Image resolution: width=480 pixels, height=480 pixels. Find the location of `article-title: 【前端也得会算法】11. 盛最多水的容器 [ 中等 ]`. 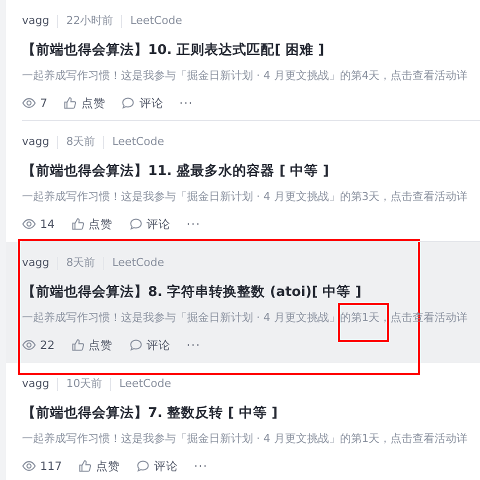

article-title: 【前端也得会算法】11. 盛最多水的容器 [ 中等 ] is located at coordinates (251, 171).